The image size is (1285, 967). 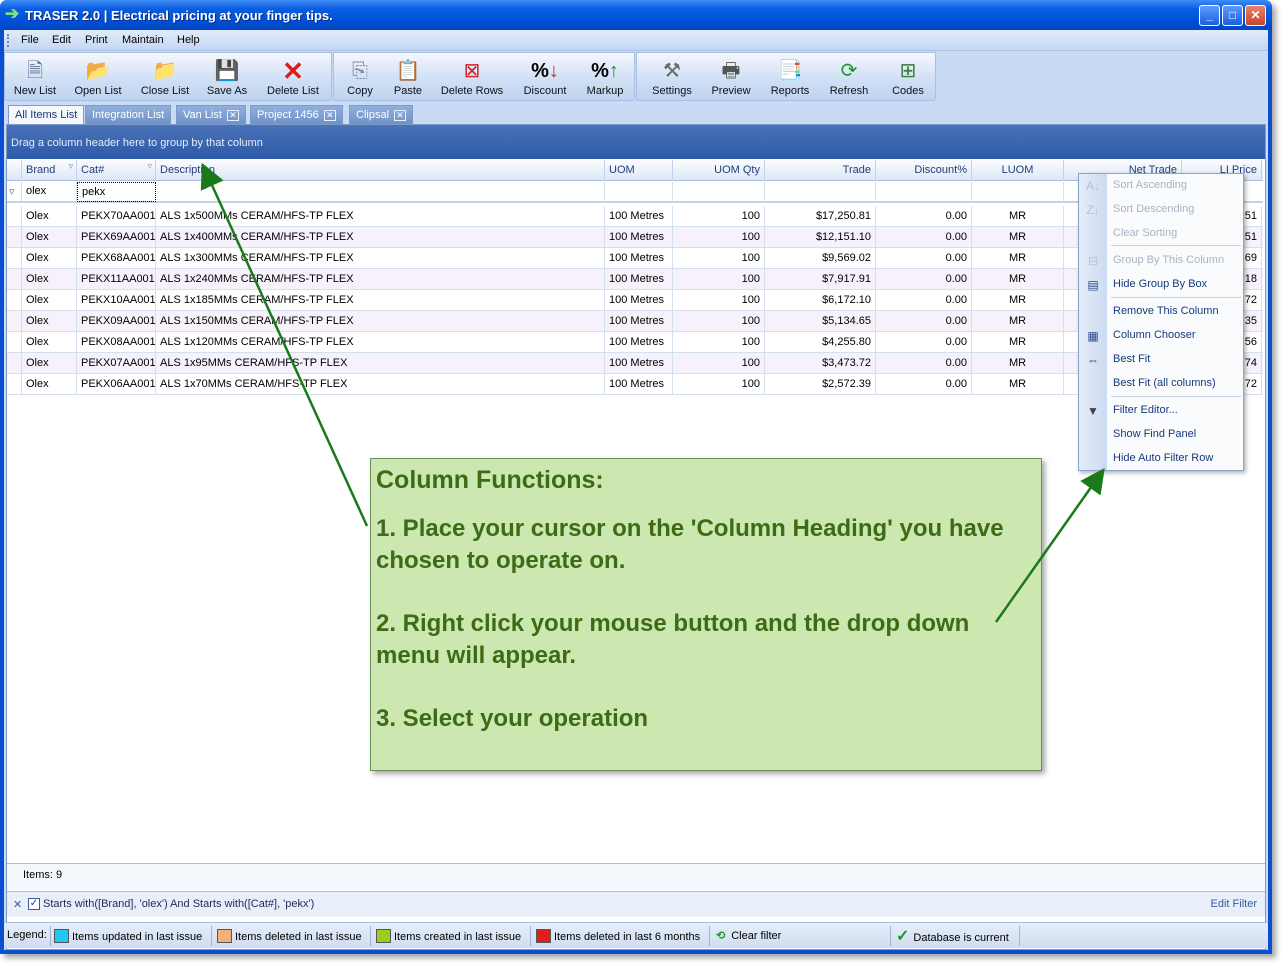 What do you see at coordinates (380, 321) in the screenshot?
I see `cell-desc: ALS 1x150MMs CERAM/HFS-TP FLEX` at bounding box center [380, 321].